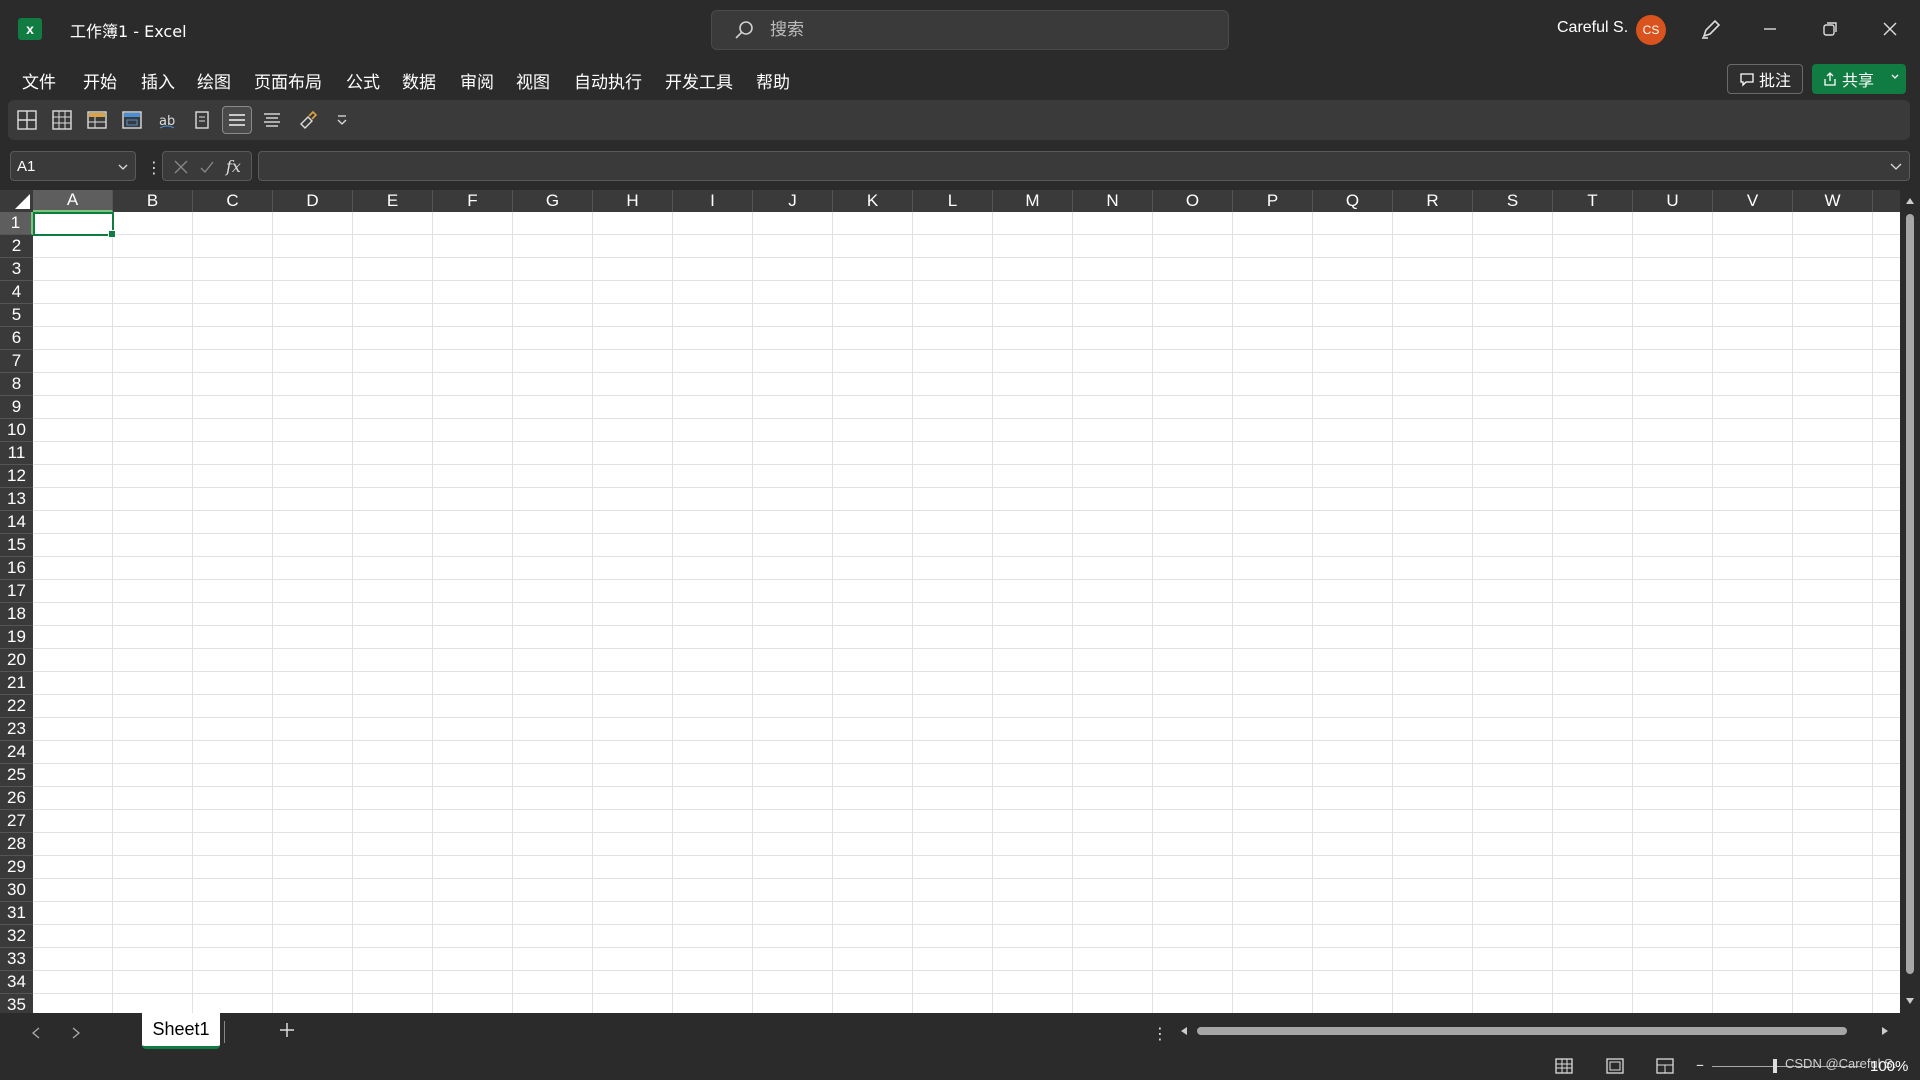 The height and width of the screenshot is (1080, 1920). Describe the element at coordinates (100, 80) in the screenshot. I see `menu-item-home: 开始` at that location.